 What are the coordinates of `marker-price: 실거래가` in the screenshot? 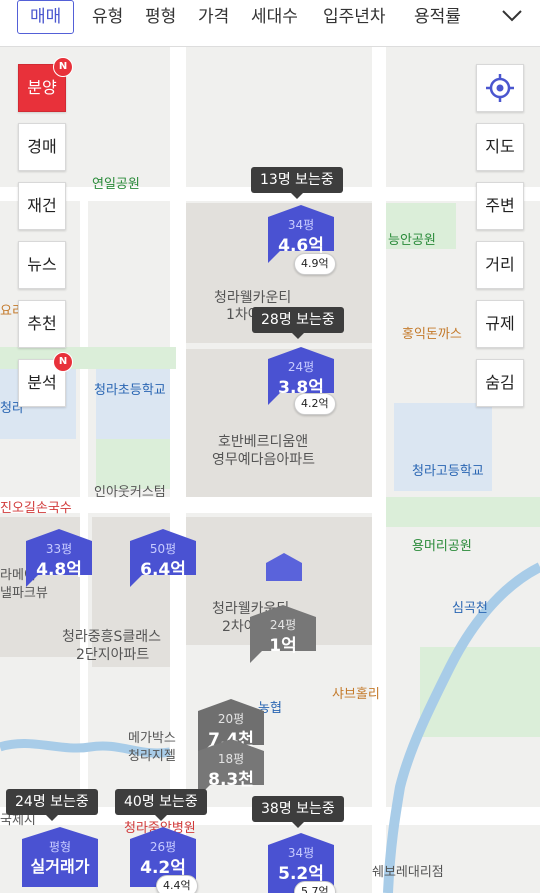 It's located at (60, 866).